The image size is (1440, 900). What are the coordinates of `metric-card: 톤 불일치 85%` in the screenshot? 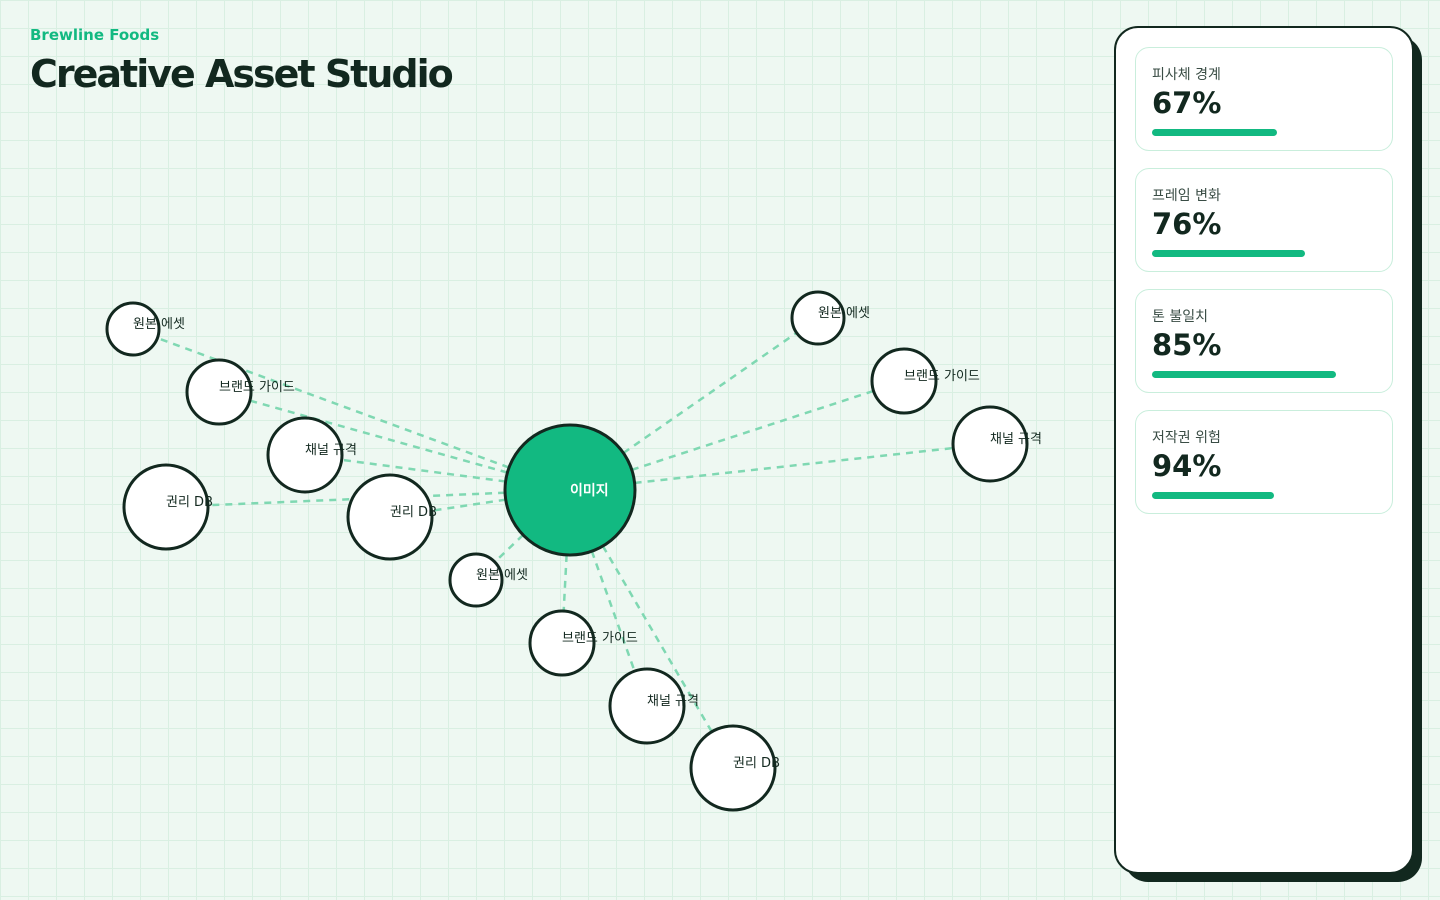 It's located at (1264, 341).